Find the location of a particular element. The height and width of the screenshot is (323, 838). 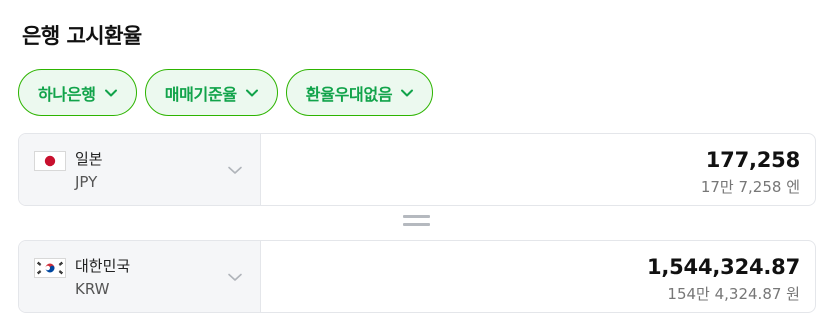

to-amount-value: 1,544,324.87 is located at coordinates (723, 267).